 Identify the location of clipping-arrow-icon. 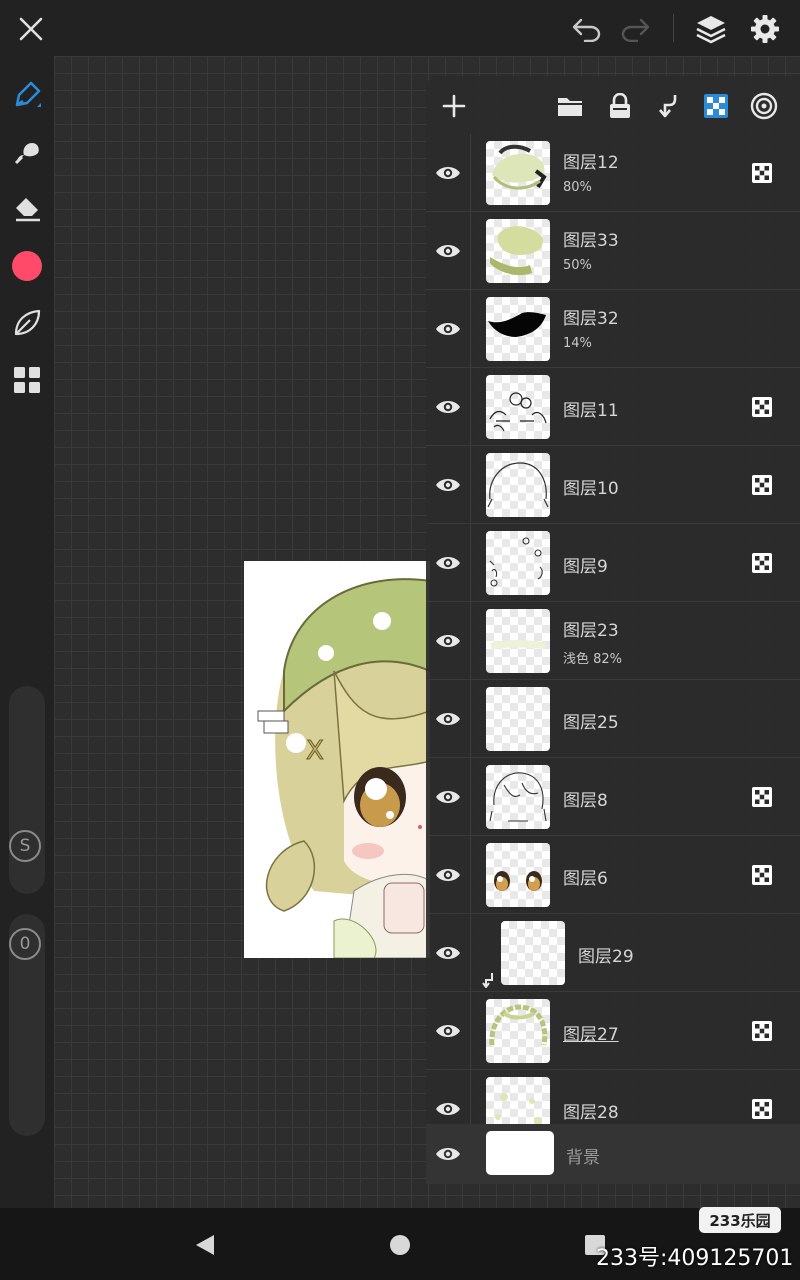
(489, 980).